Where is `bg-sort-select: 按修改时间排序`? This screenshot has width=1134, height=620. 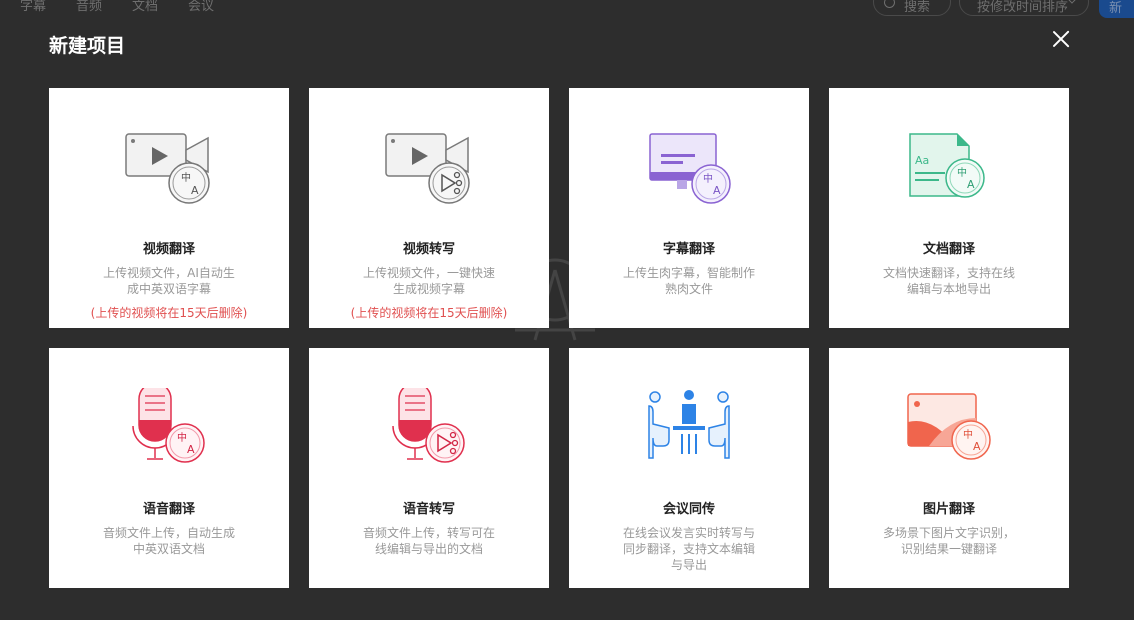 bg-sort-select: 按修改时间排序 is located at coordinates (1024, 8).